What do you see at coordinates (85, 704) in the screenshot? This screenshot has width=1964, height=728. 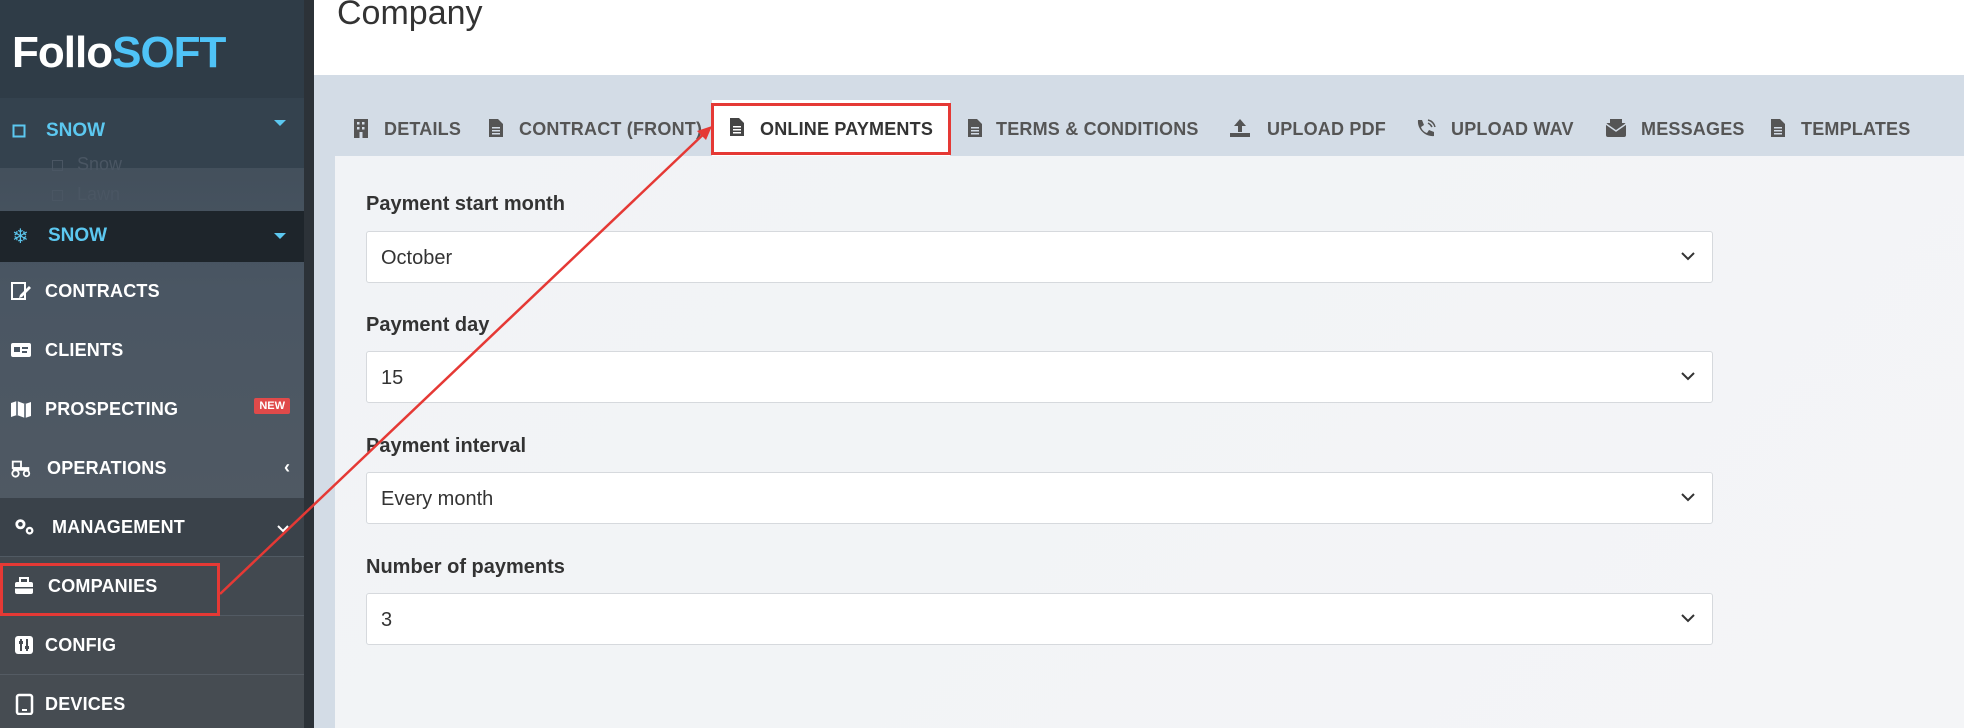 I see `sidebar-item-label: DEVICES` at bounding box center [85, 704].